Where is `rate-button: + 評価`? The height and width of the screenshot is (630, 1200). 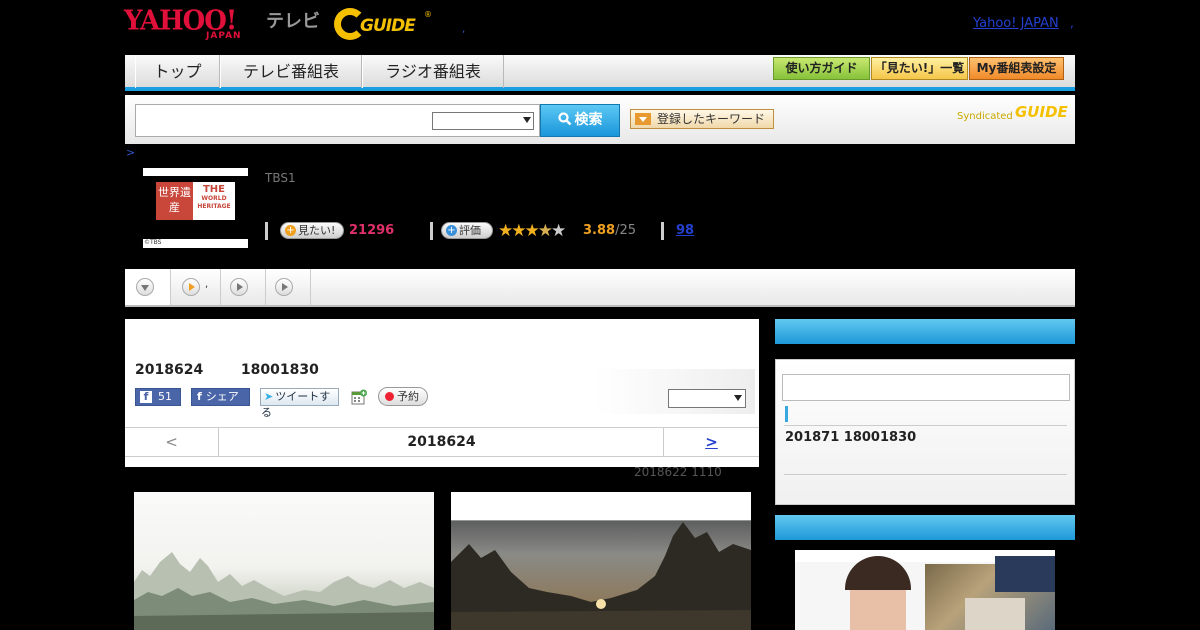 rate-button: + 評価 is located at coordinates (467, 230).